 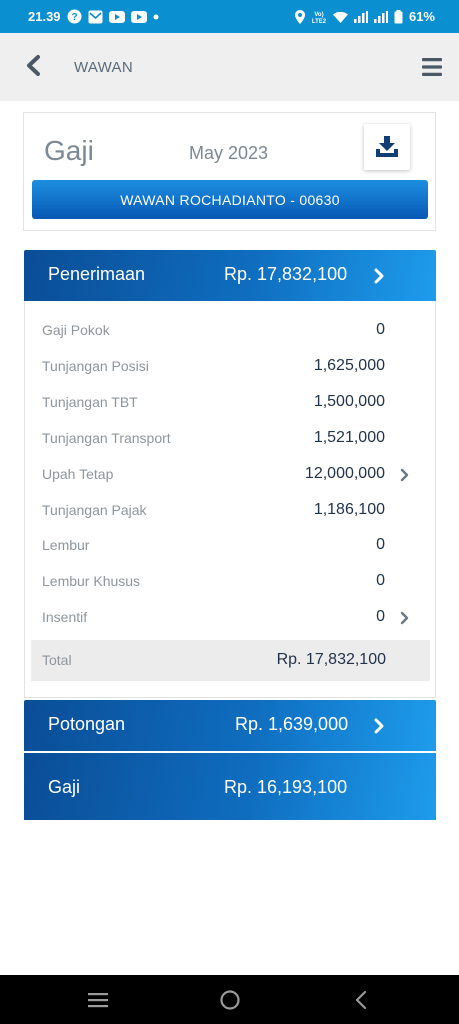 I want to click on battery-percent: 61%, so click(x=421, y=16).